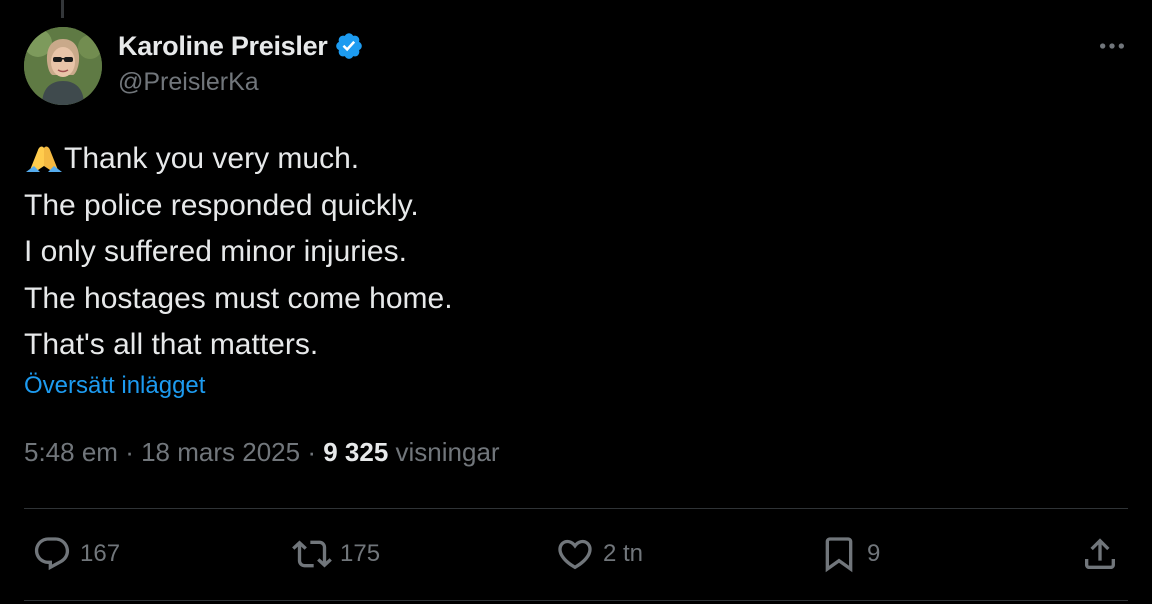  I want to click on tweet-line: The hostages must come home., so click(238, 298).